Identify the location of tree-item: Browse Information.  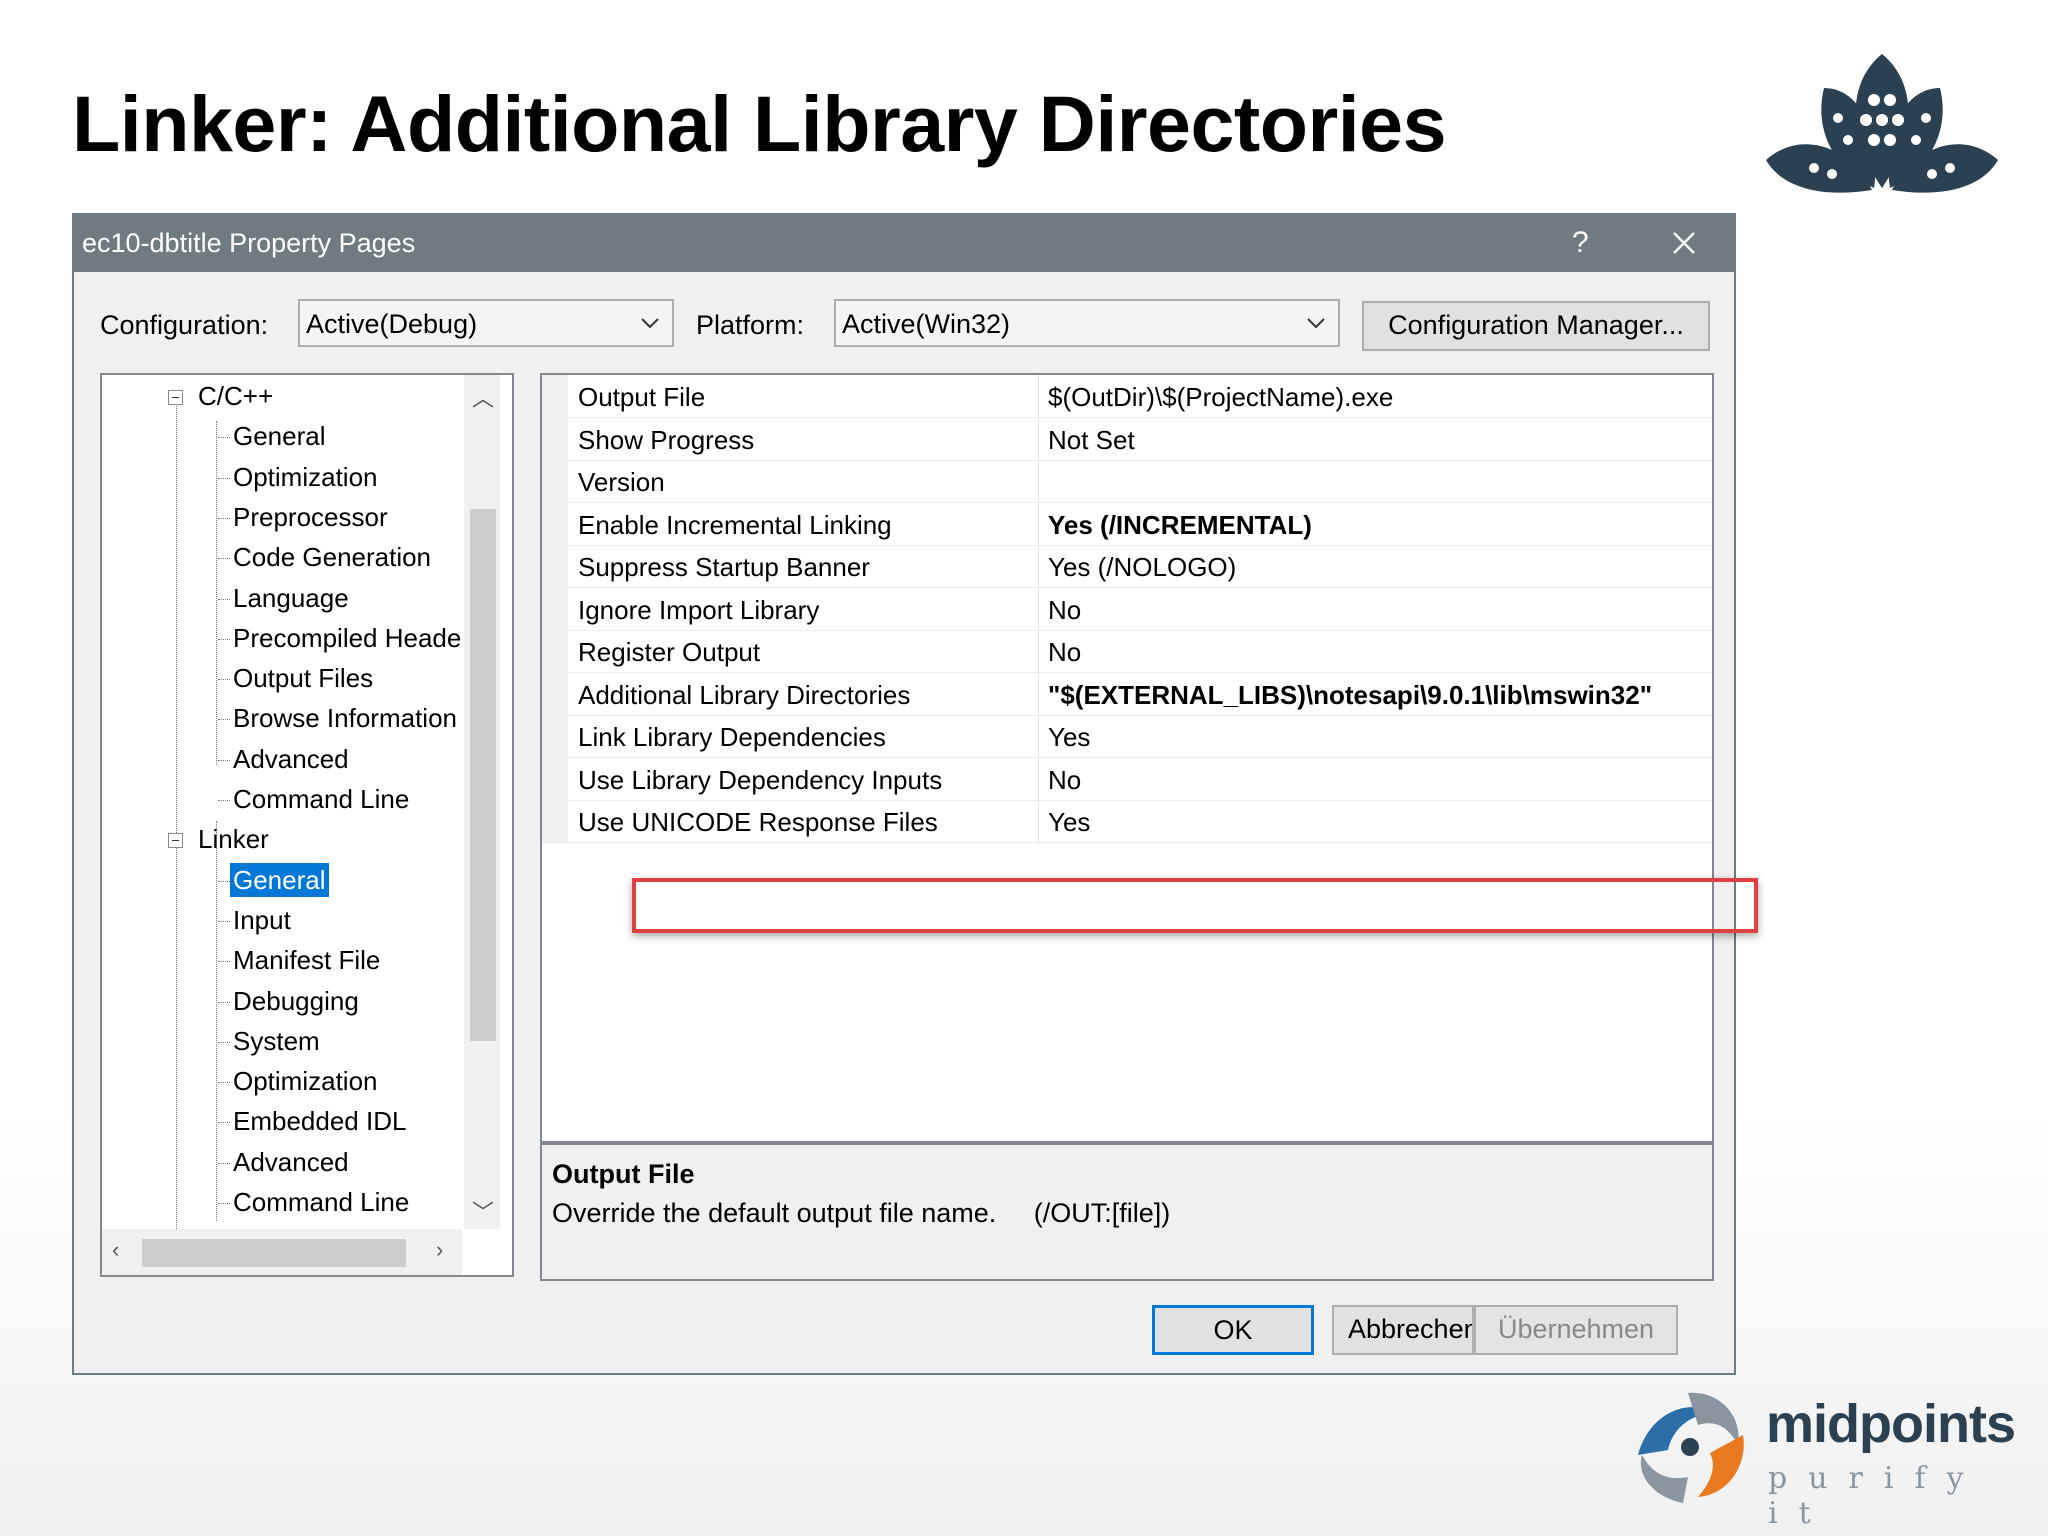
(345, 718).